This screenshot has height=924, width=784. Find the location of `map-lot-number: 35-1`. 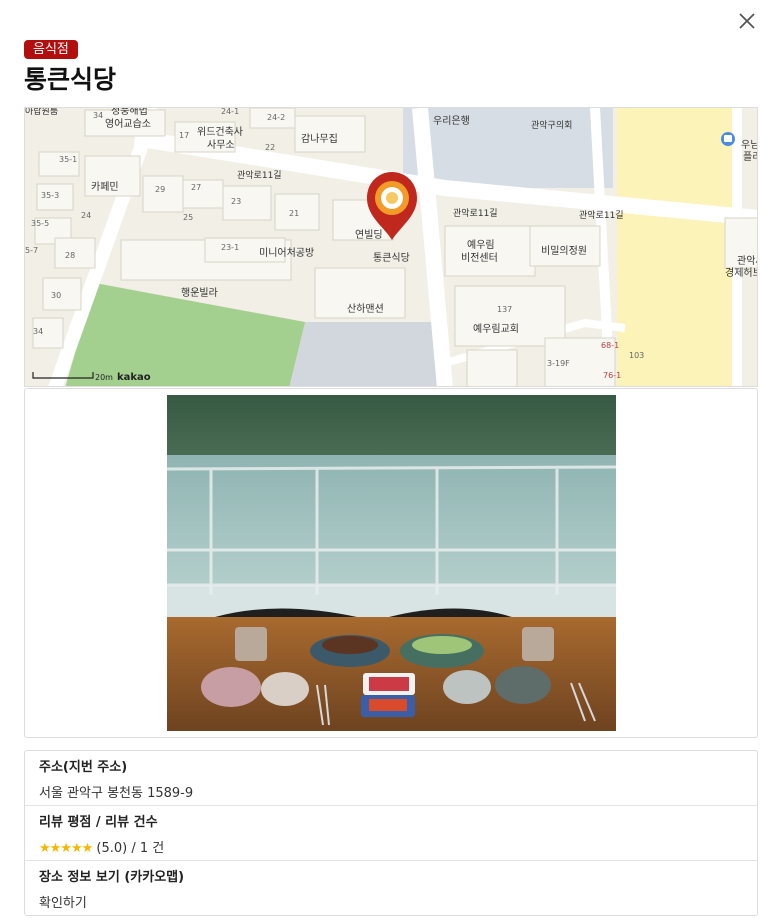

map-lot-number: 35-1 is located at coordinates (68, 159).